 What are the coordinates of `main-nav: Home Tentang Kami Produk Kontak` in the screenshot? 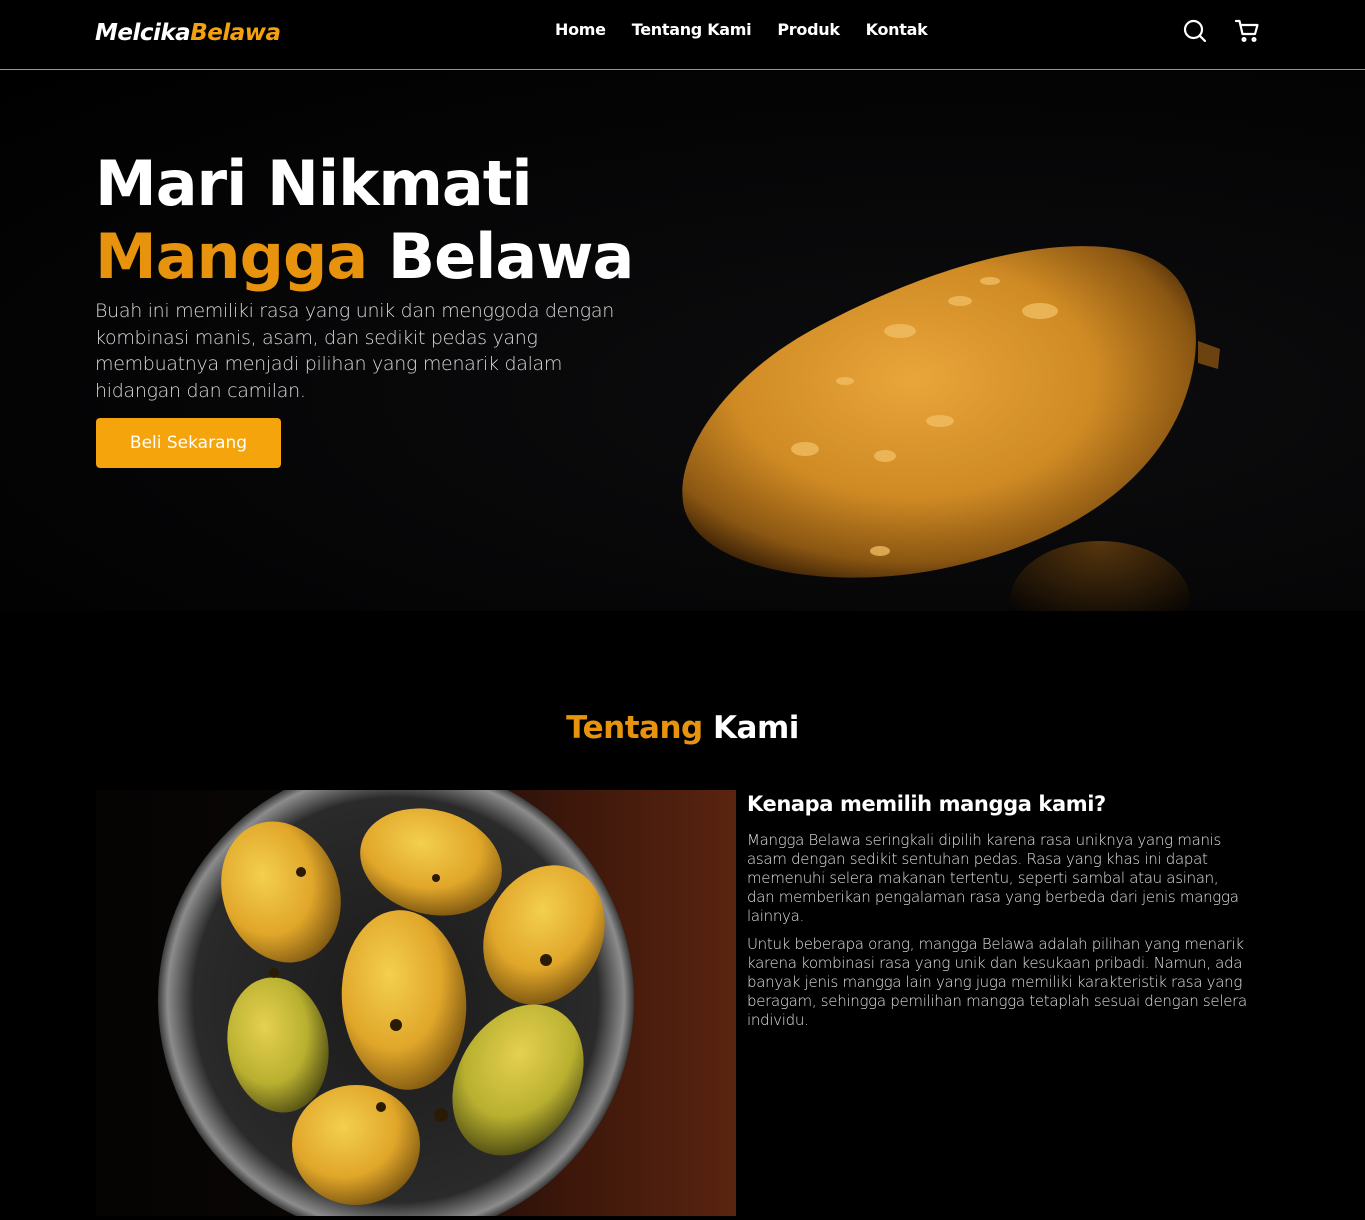 It's located at (741, 29).